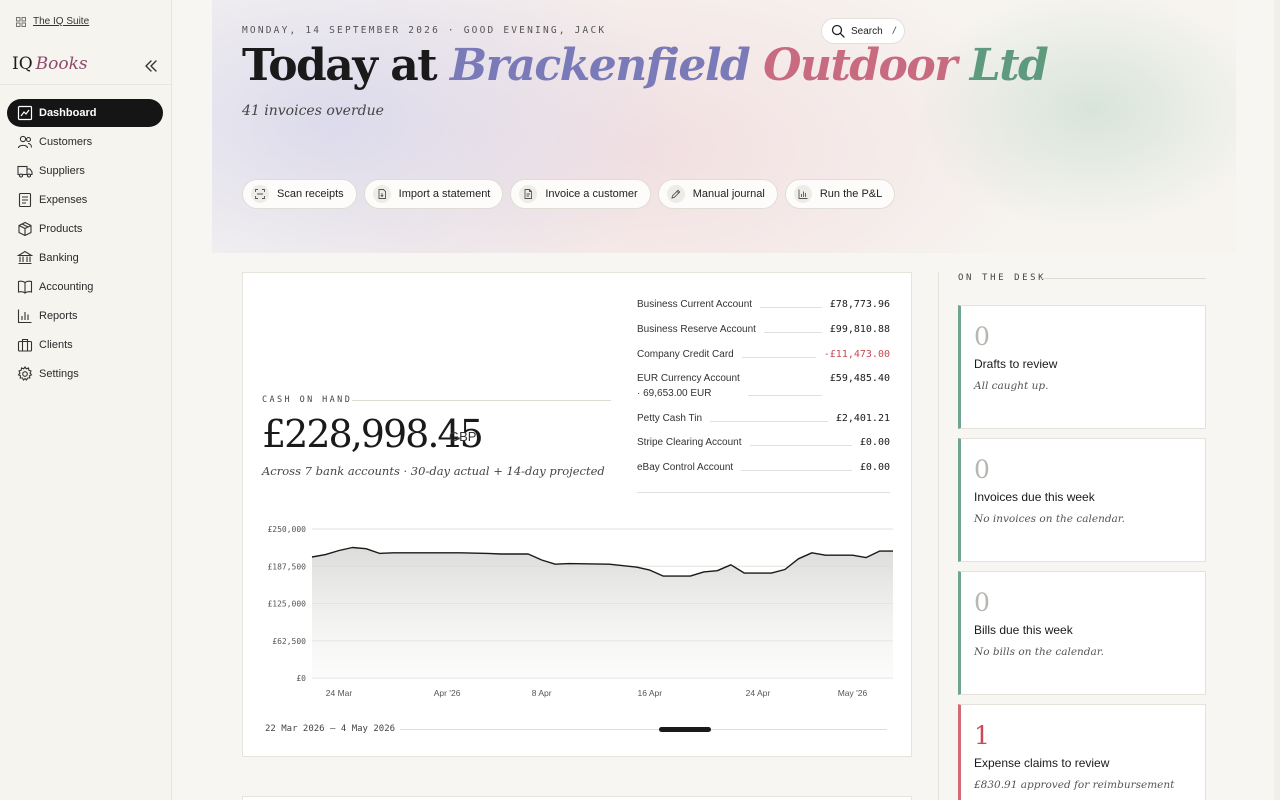 The image size is (1280, 800). I want to click on grid-icon, so click(21, 21).